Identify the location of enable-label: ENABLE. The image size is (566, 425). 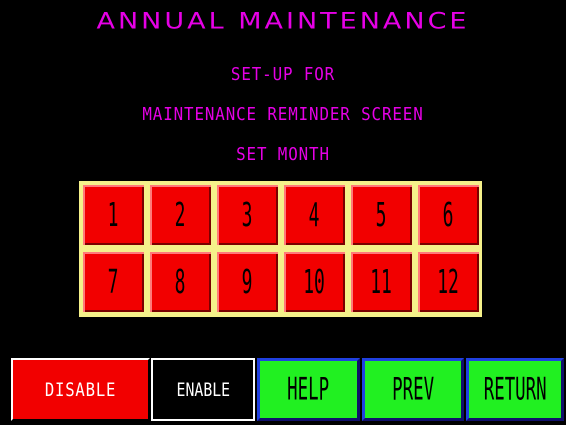
(203, 389).